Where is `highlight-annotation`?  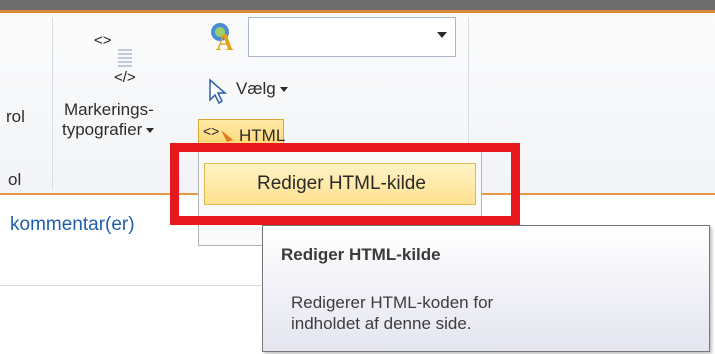 highlight-annotation is located at coordinates (345, 184).